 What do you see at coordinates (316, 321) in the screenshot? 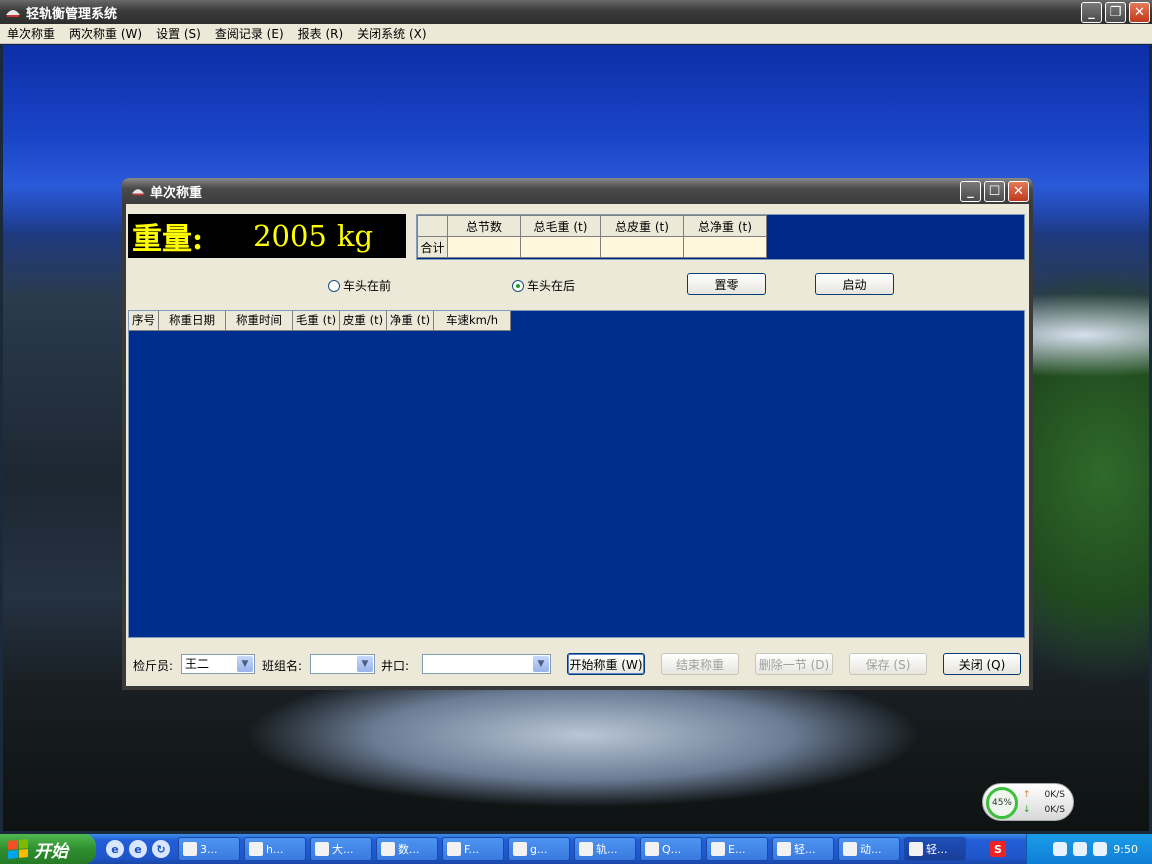
I see `grid-header-gross: 毛重 (t)` at bounding box center [316, 321].